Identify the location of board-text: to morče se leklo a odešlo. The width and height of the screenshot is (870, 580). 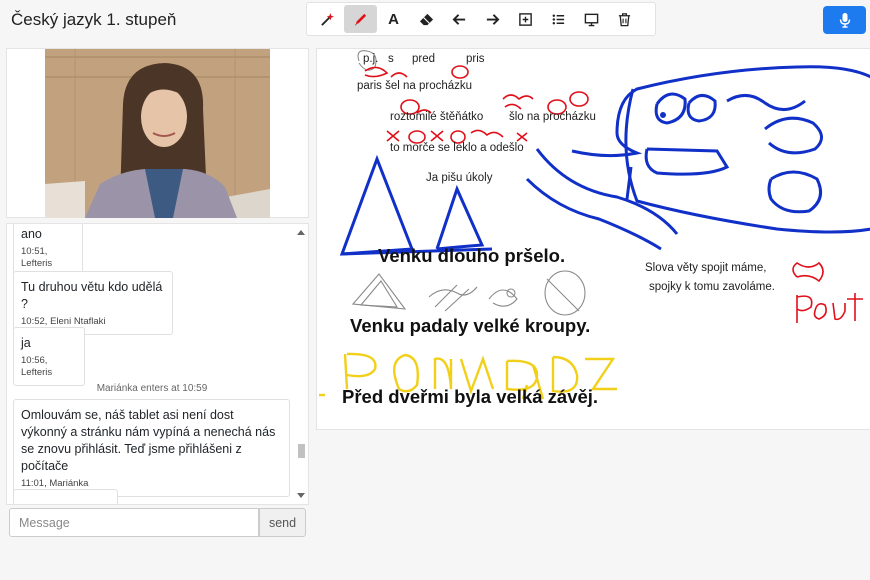
(457, 148).